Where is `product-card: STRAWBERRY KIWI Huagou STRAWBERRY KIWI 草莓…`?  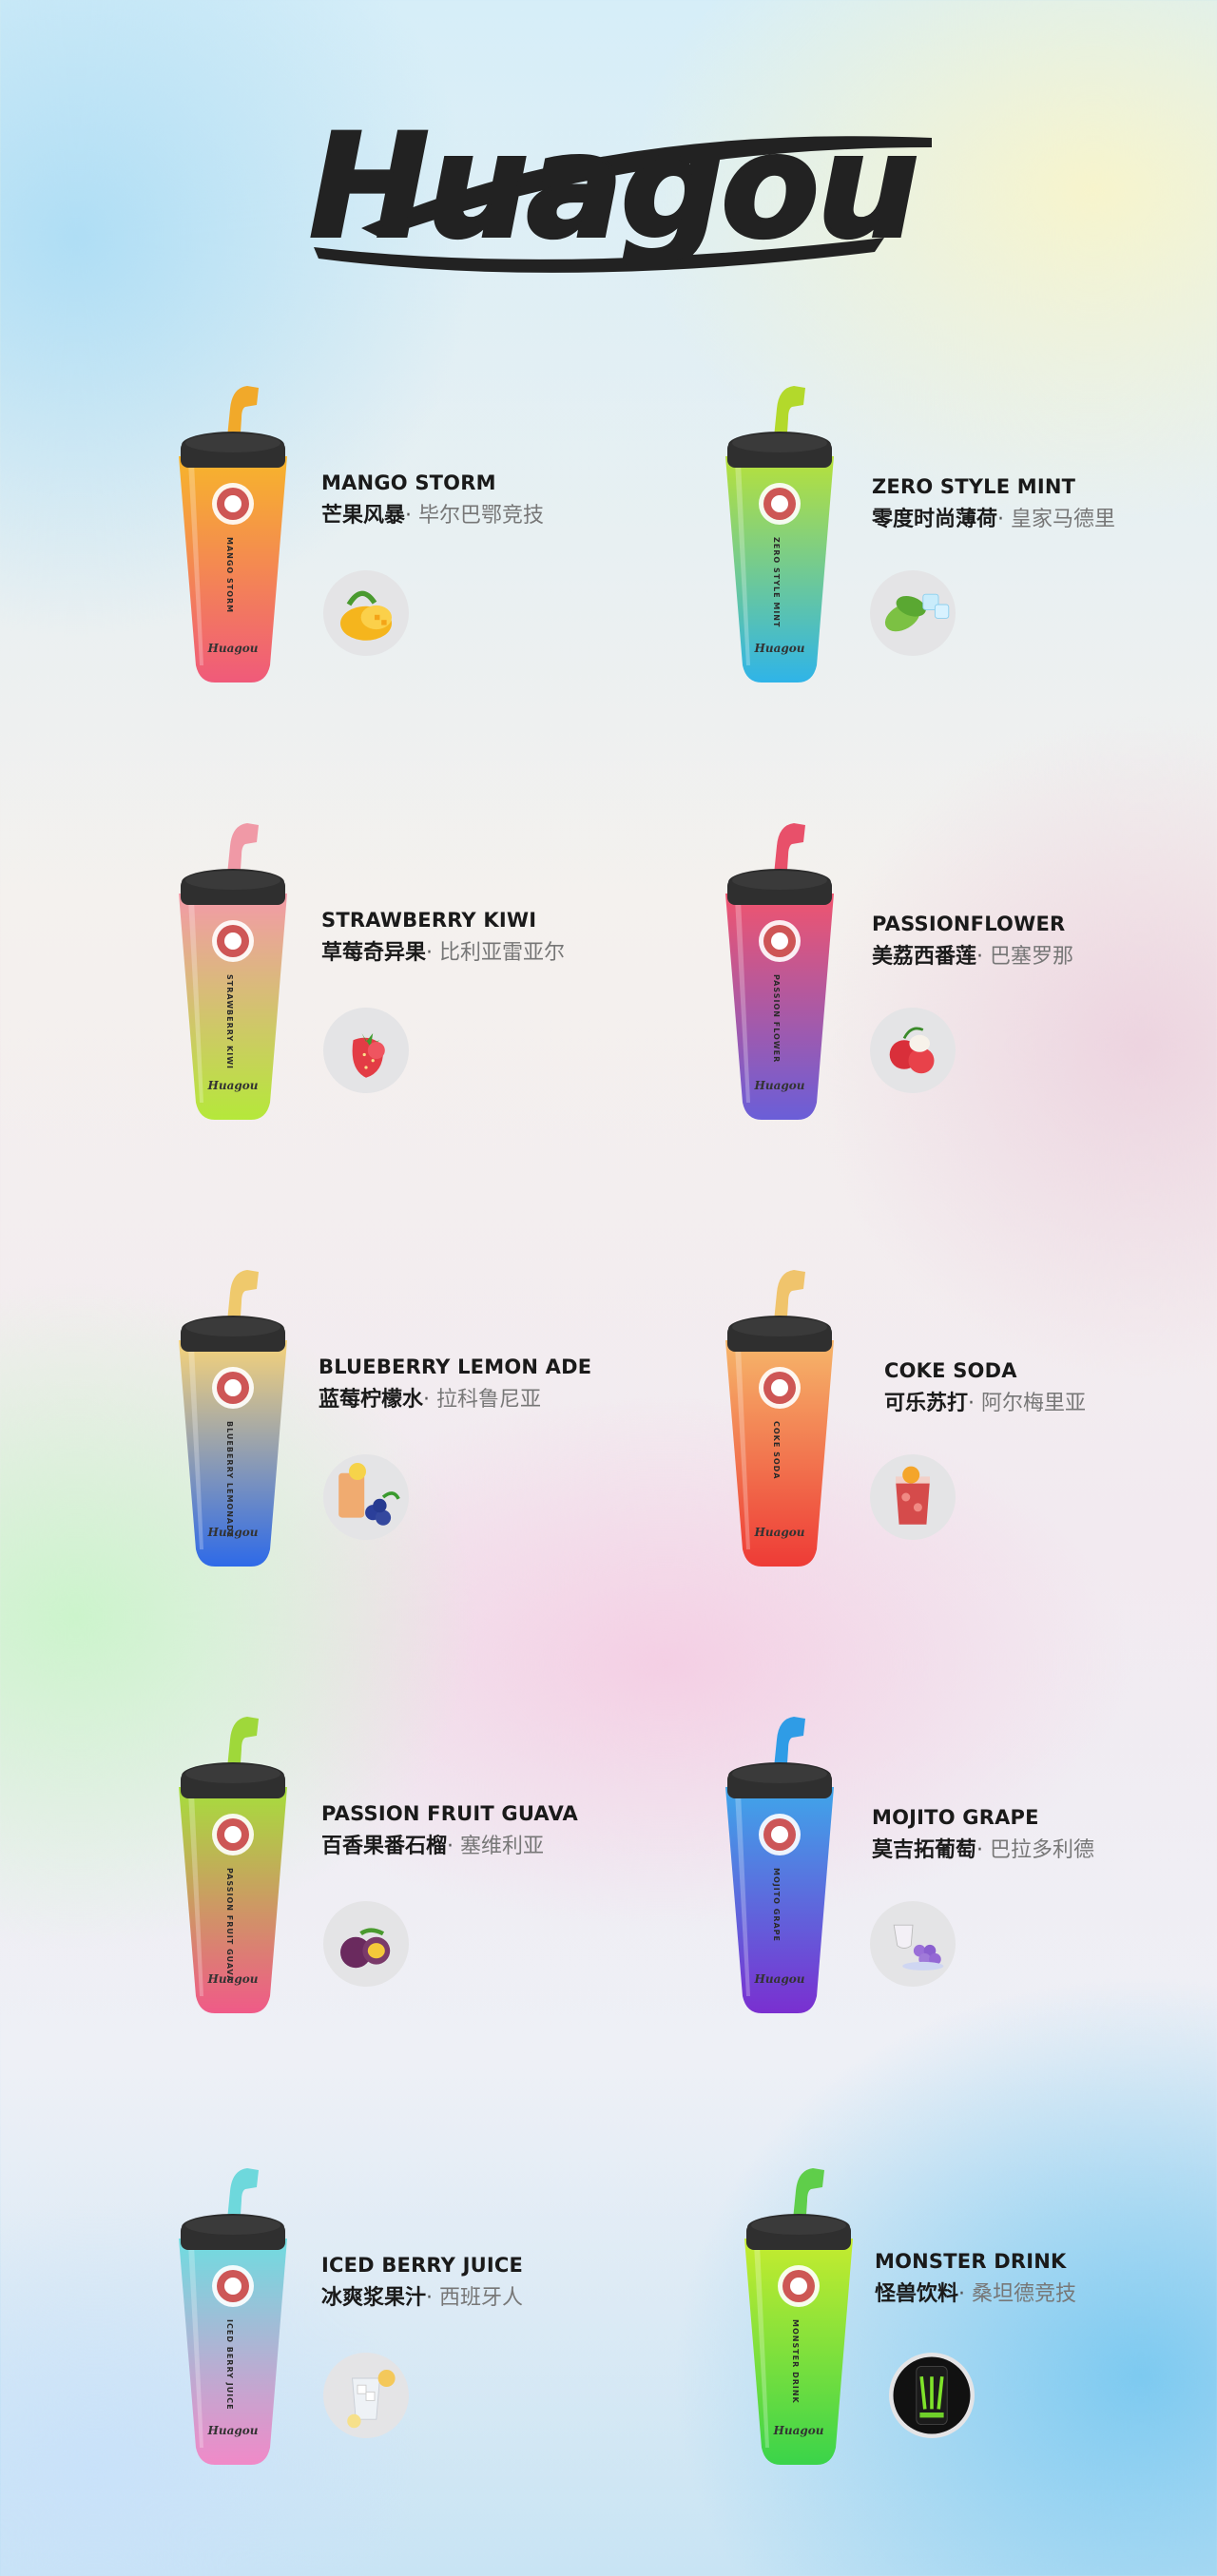 product-card: STRAWBERRY KIWI Huagou STRAWBERRY KIWI 草莓… is located at coordinates (438, 974).